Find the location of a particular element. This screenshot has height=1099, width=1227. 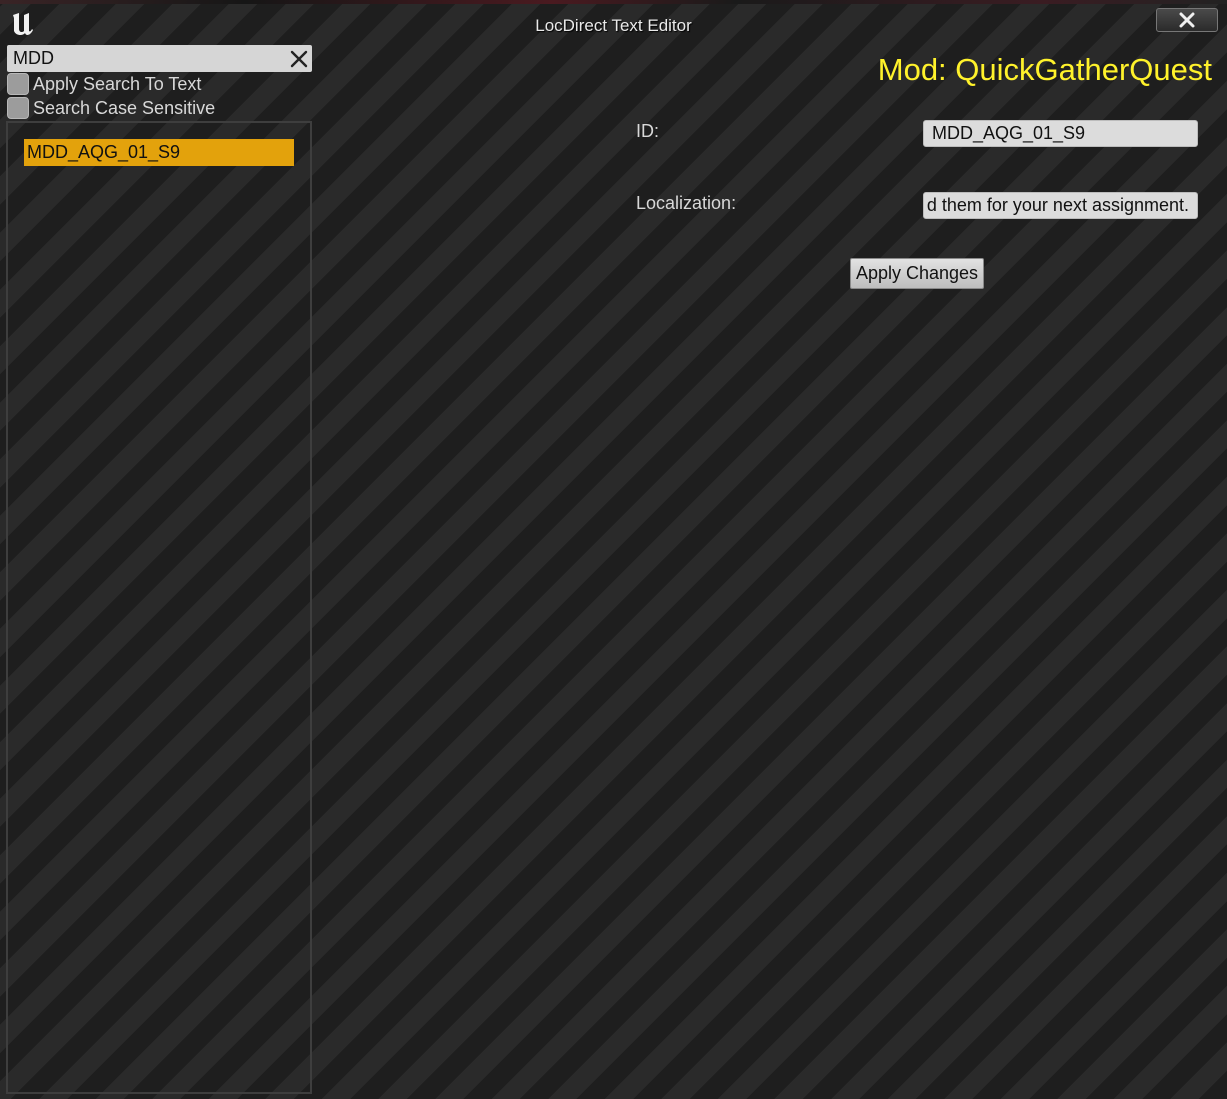

search-case-sensitive-label: Search Case Sensitive is located at coordinates (124, 107).